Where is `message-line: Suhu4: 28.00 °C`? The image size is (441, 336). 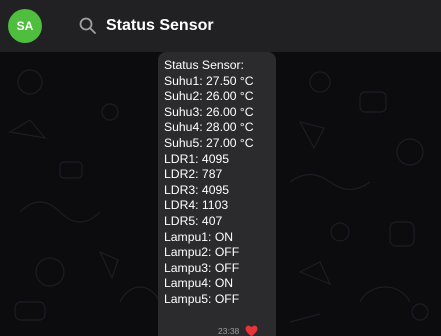
message-line: Suhu4: 28.00 °C is located at coordinates (209, 127).